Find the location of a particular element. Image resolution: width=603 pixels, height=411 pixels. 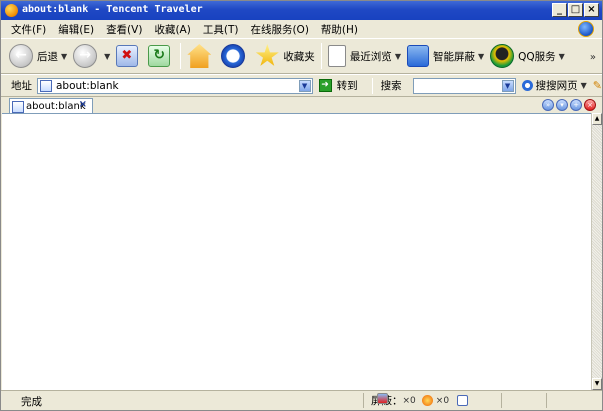

brand-logo-icon is located at coordinates (586, 29).